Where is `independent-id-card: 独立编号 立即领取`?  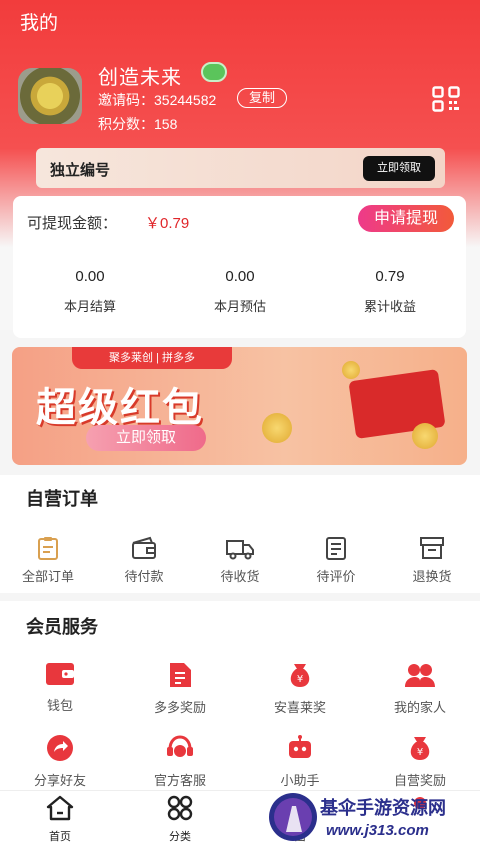
independent-id-card: 独立编号 立即领取 is located at coordinates (240, 168).